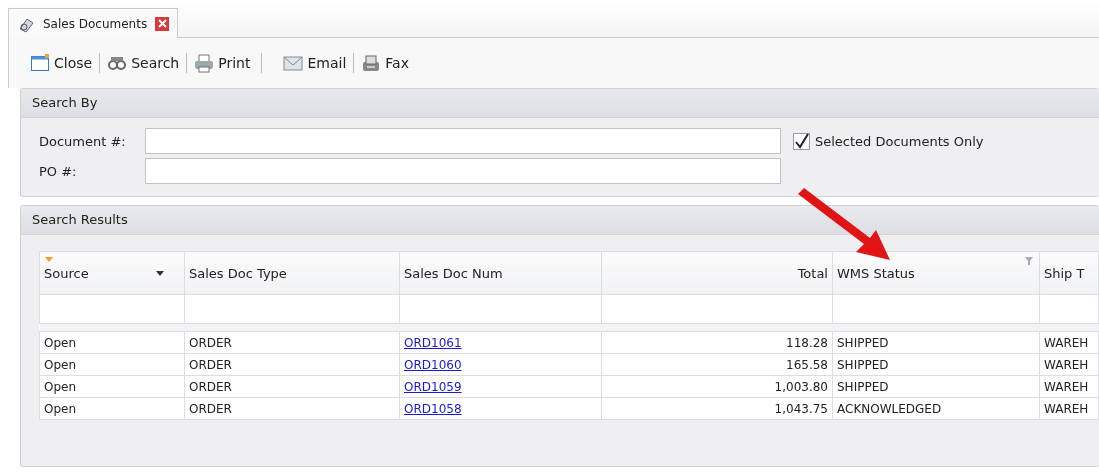 The image size is (1099, 476). What do you see at coordinates (160, 273) in the screenshot?
I see `dropdown-icon` at bounding box center [160, 273].